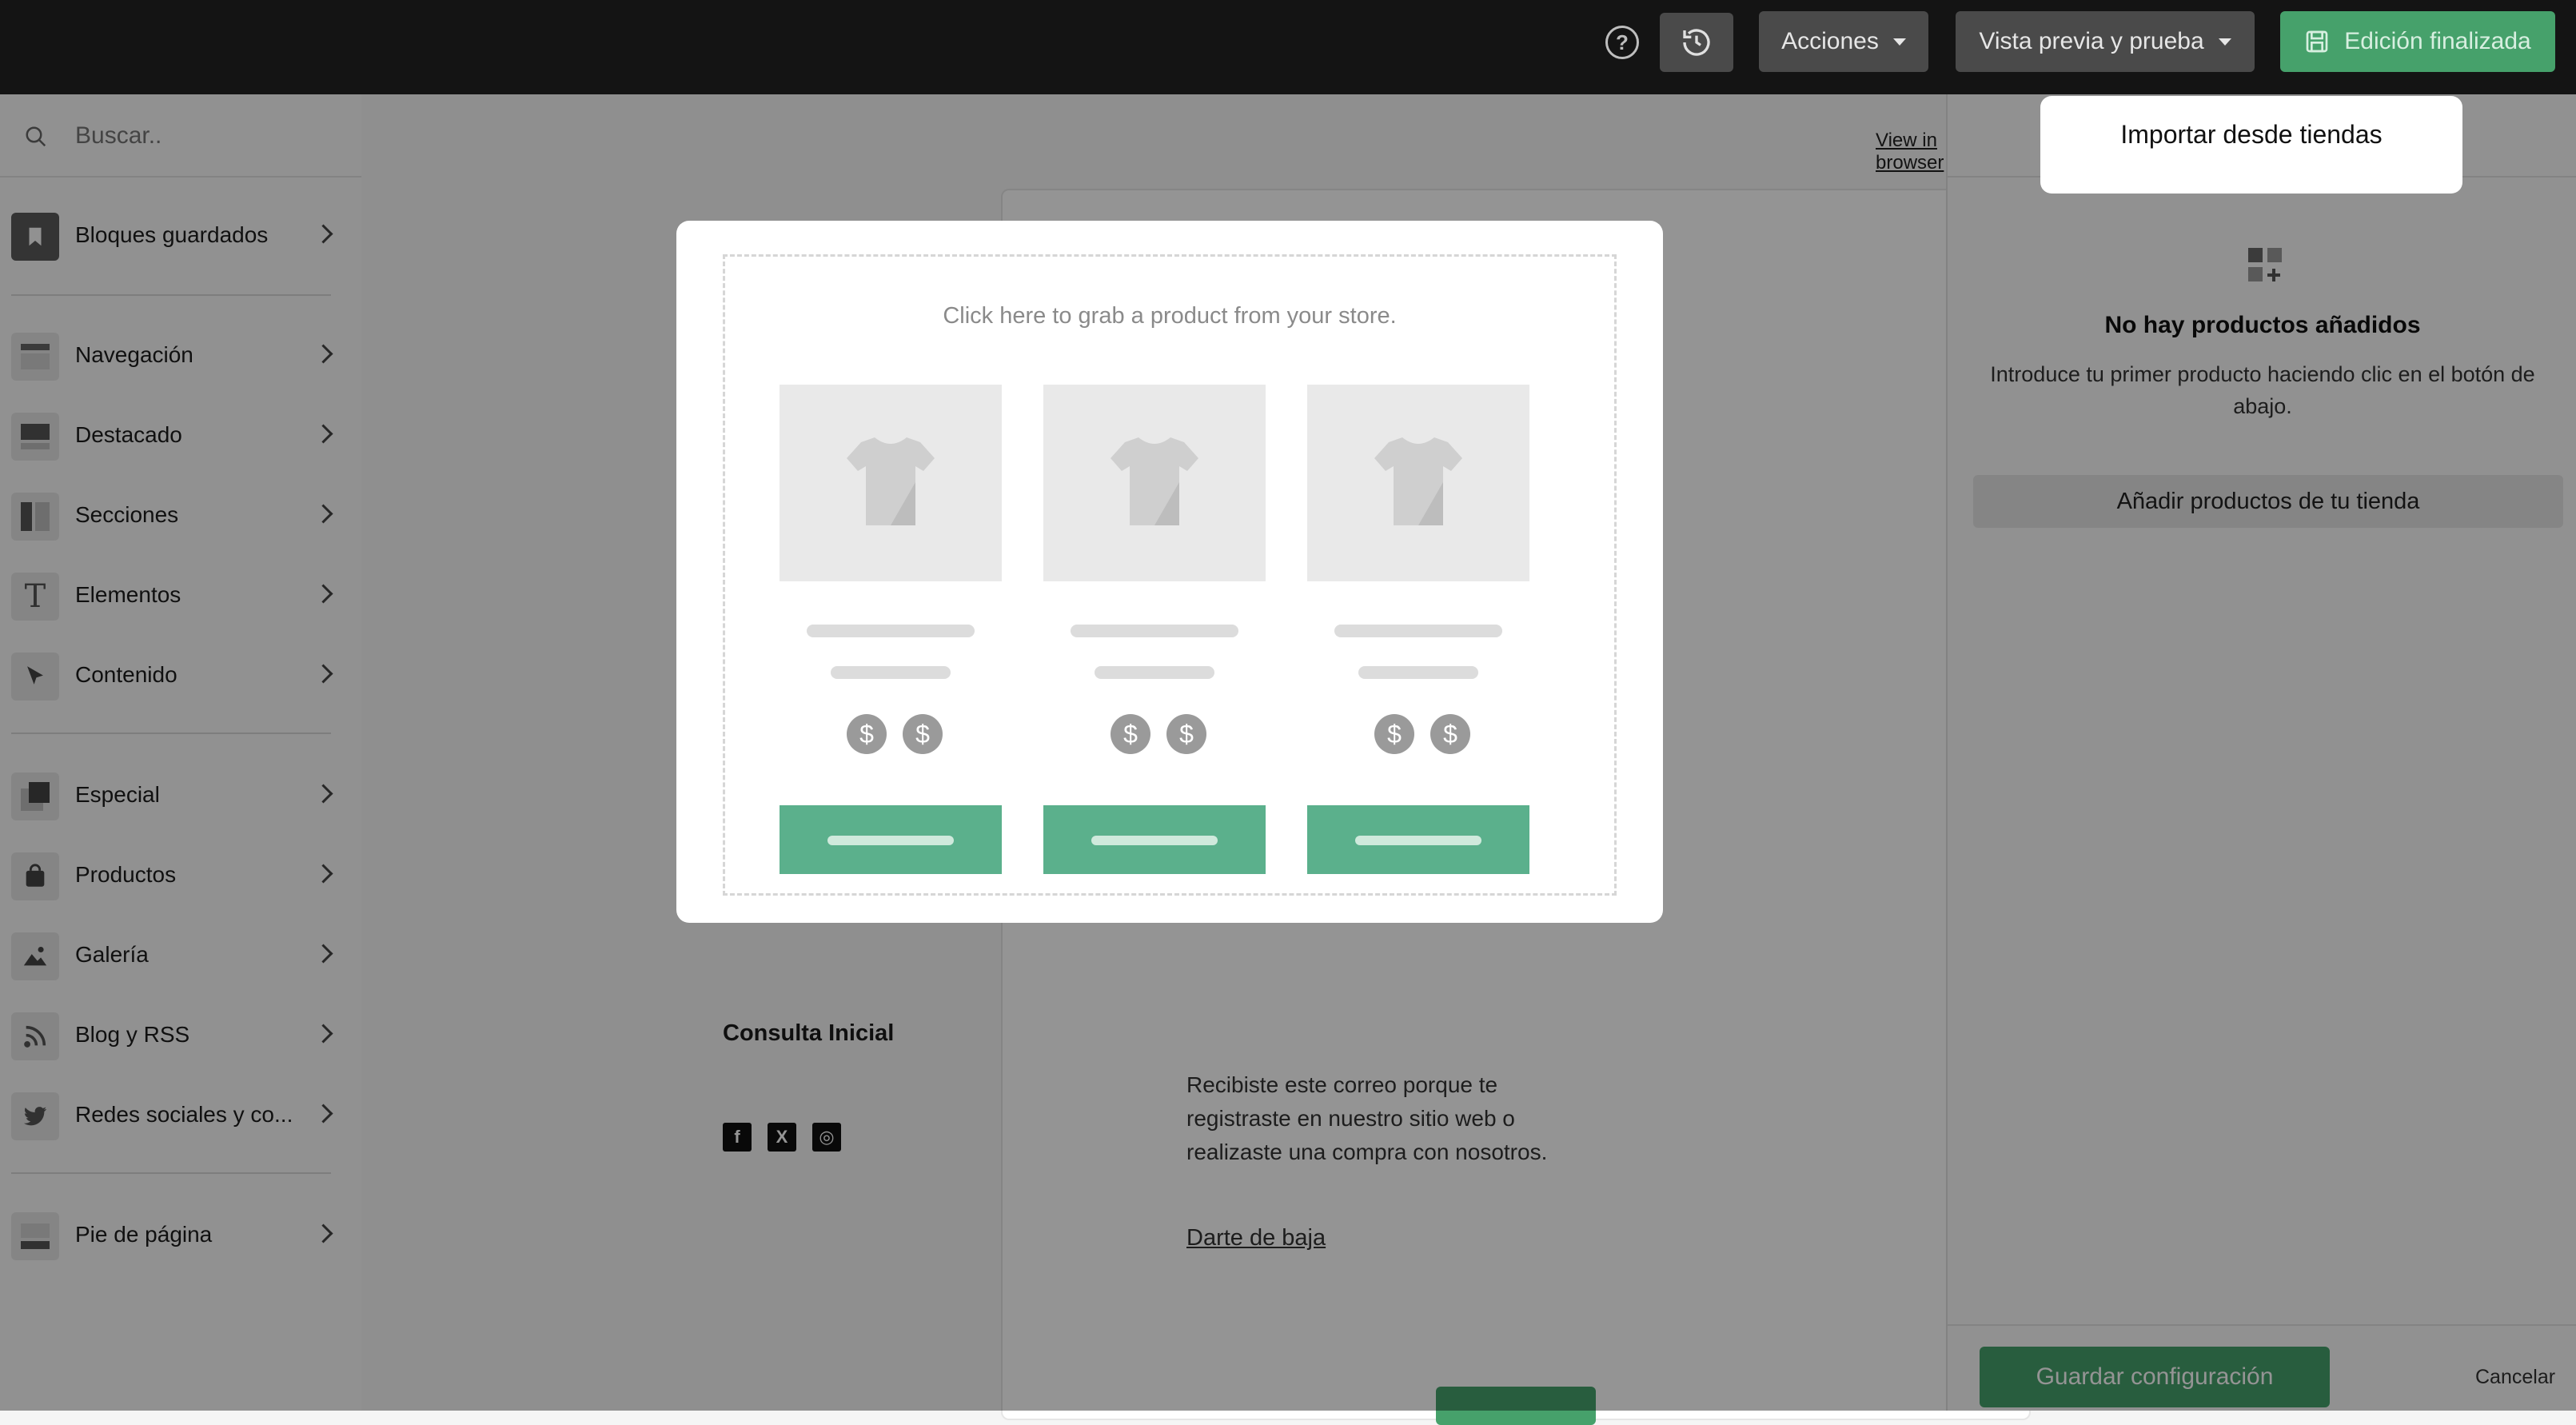 The height and width of the screenshot is (1425, 2576). I want to click on help-icon: ?, so click(1622, 42).